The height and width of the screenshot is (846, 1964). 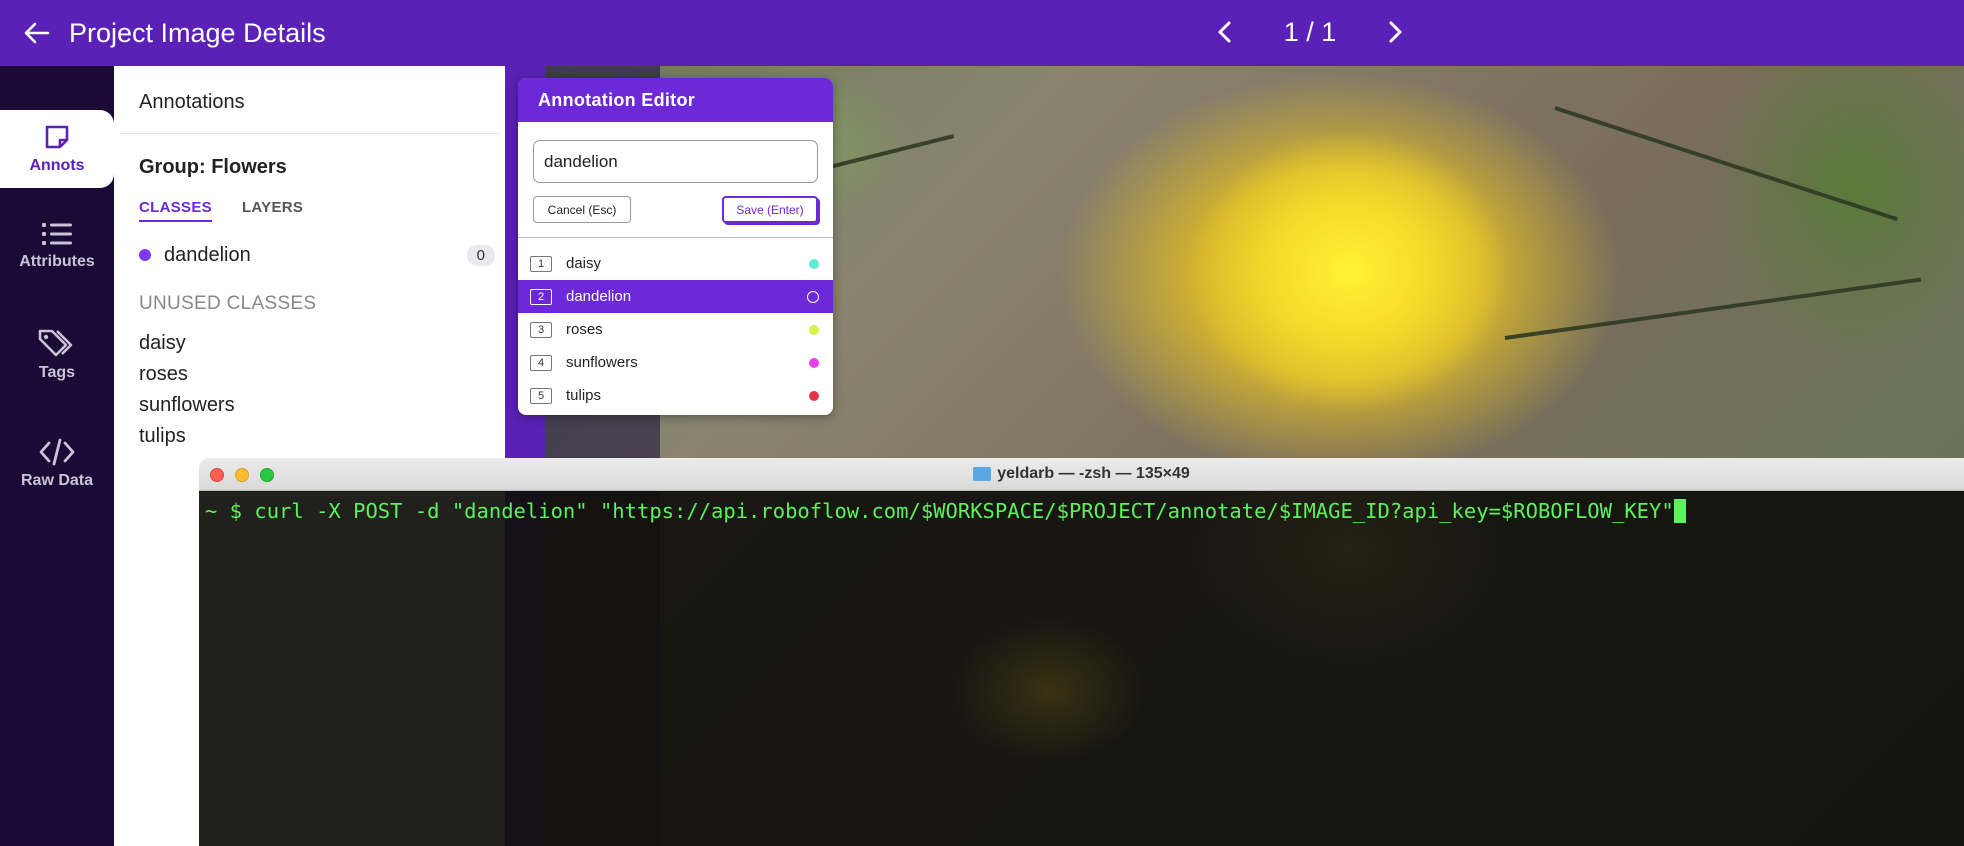 What do you see at coordinates (57, 137) in the screenshot?
I see `note-icon` at bounding box center [57, 137].